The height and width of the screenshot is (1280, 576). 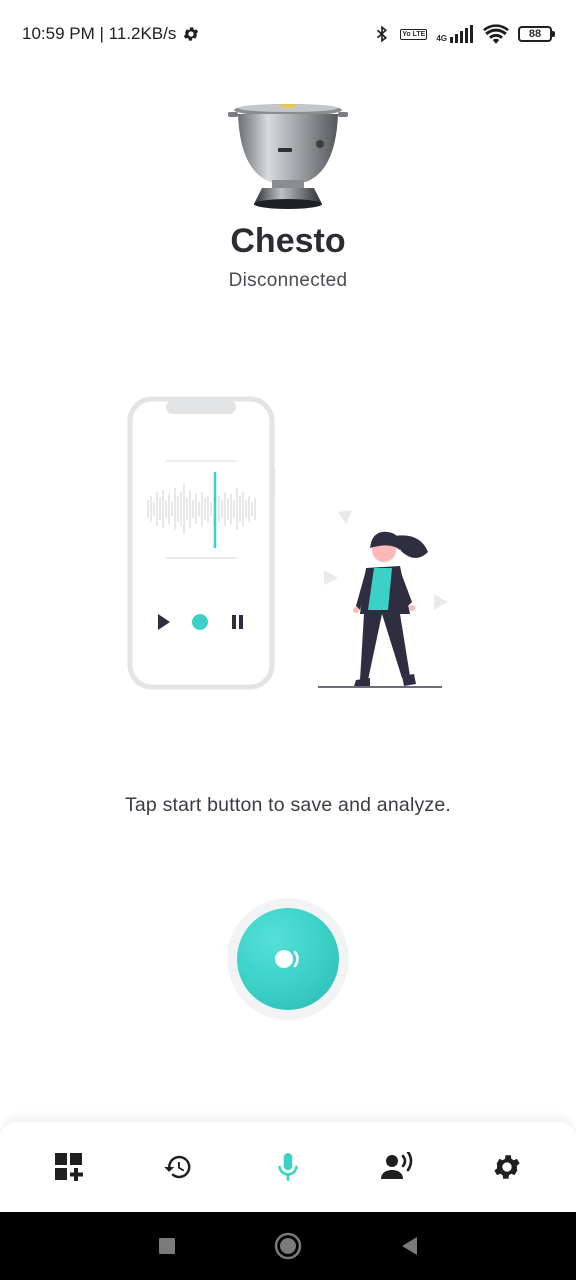 I want to click on device-image, so click(x=288, y=156).